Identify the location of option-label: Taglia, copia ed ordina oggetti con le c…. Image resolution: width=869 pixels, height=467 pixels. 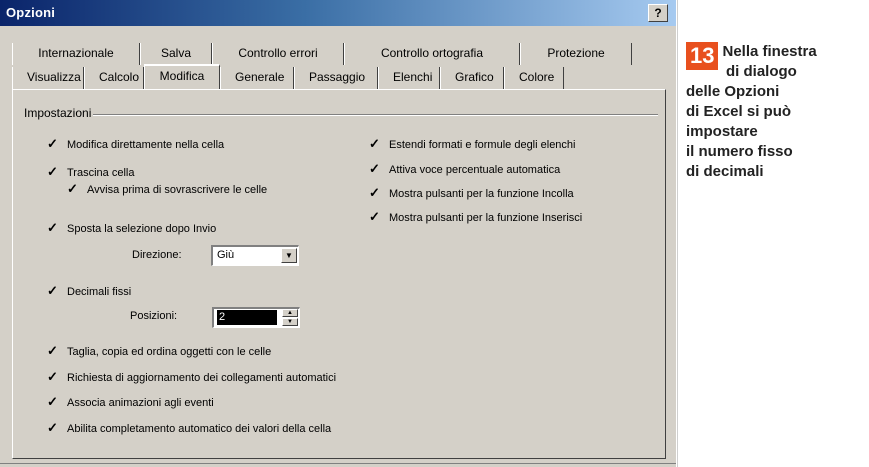
(169, 351).